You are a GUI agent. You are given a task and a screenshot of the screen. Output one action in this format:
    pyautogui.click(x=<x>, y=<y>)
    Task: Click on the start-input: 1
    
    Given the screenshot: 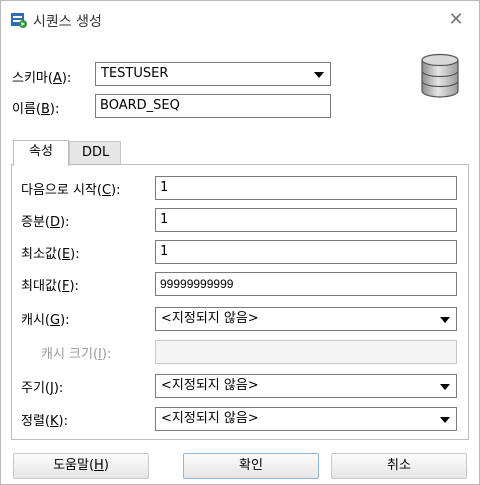 What is the action you would take?
    pyautogui.click(x=306, y=188)
    